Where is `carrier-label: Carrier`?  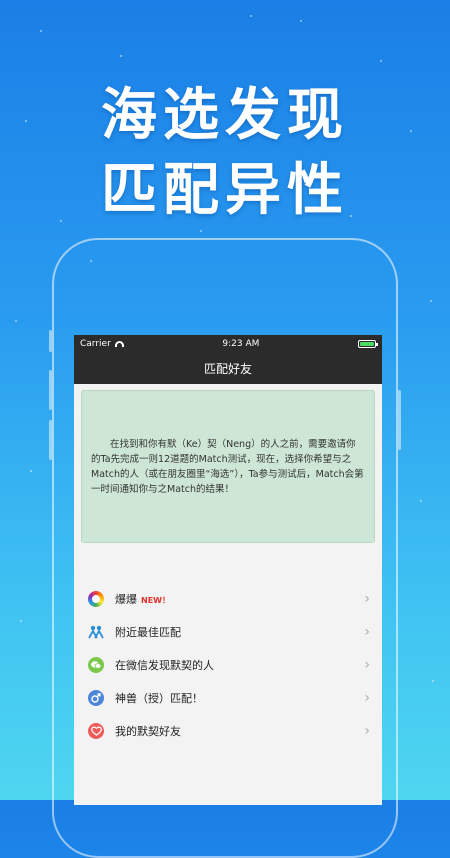
carrier-label: Carrier is located at coordinates (95, 343).